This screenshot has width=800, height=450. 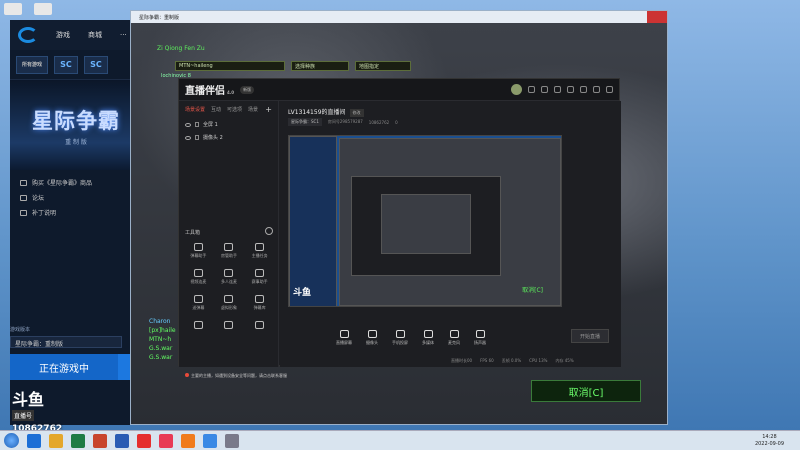 What do you see at coordinates (313, 221) in the screenshot?
I see `preview-bnet` at bounding box center [313, 221].